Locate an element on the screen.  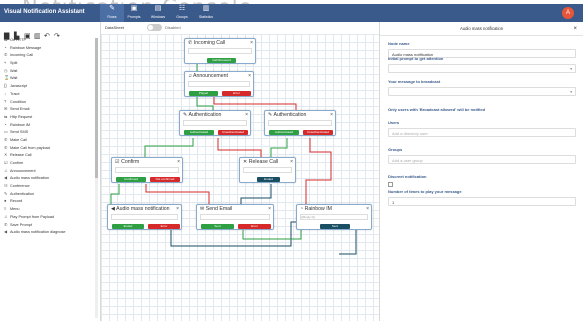
flow-node-announce: ♫ Announcement × Played Error is located at coordinates (219, 84).